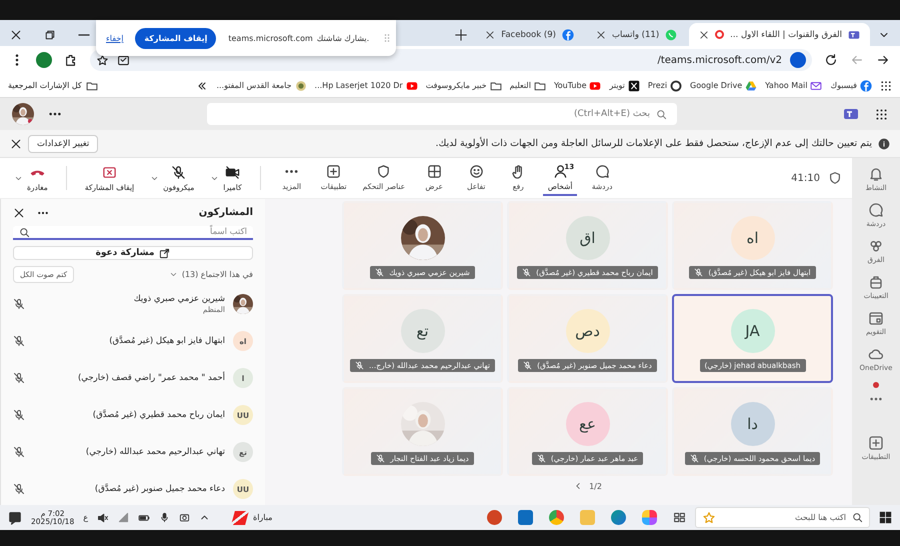 This screenshot has width=900, height=546. I want to click on bookmark: تويتر, so click(624, 86).